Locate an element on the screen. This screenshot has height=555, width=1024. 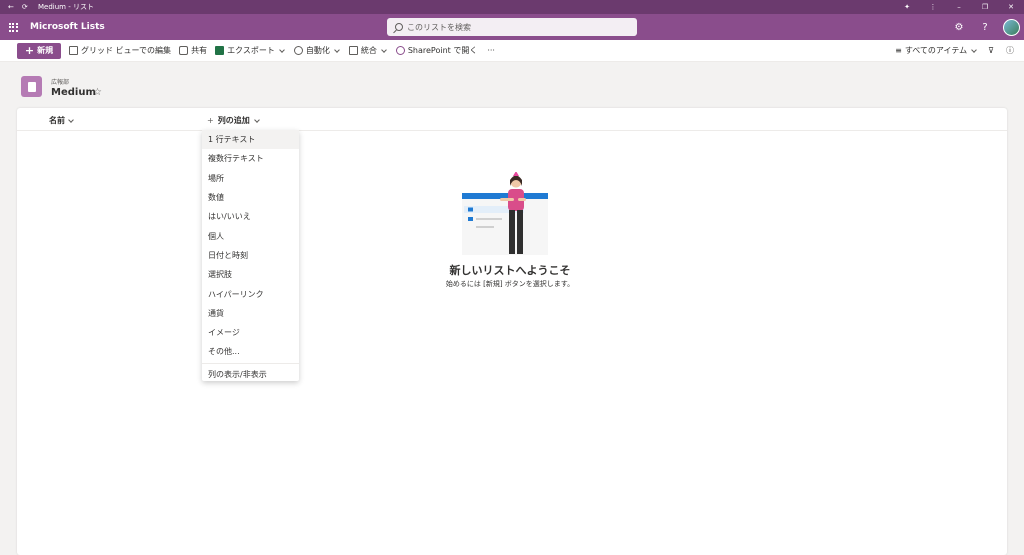
menu-item-single-line-text: 1 行テキスト is located at coordinates (250, 140).